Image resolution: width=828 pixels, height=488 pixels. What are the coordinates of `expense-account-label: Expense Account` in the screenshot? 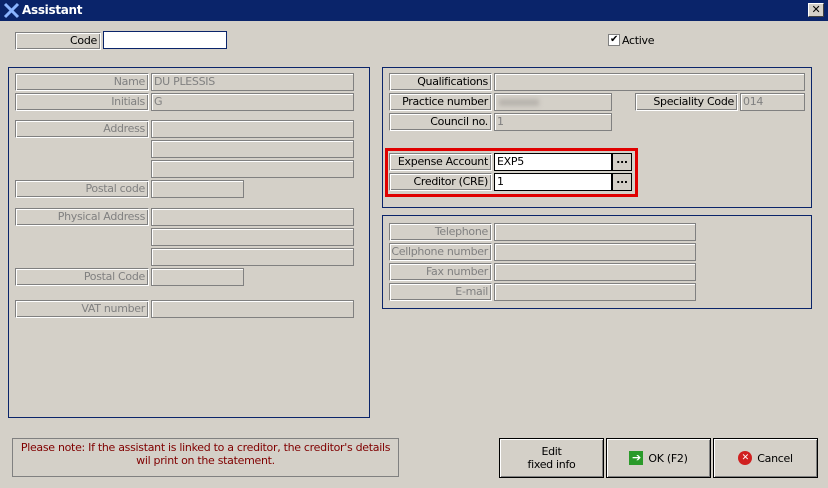 It's located at (440, 162).